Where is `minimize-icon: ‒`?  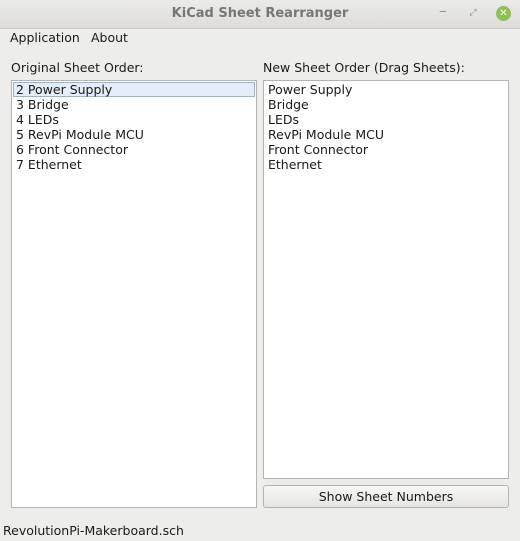 minimize-icon: ‒ is located at coordinates (443, 11).